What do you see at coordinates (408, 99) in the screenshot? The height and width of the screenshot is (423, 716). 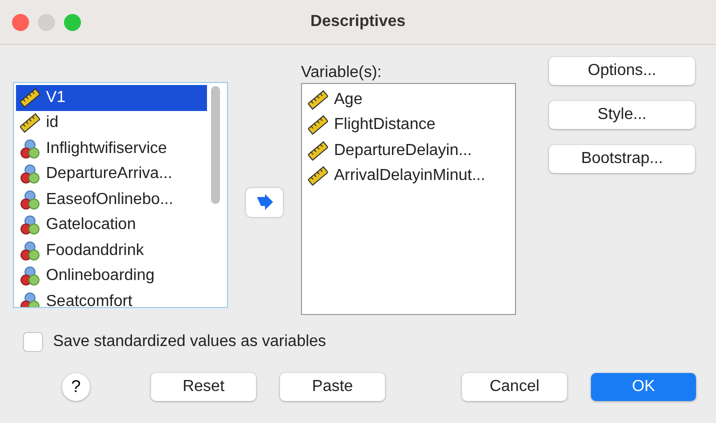 I see `variable-item: Age` at bounding box center [408, 99].